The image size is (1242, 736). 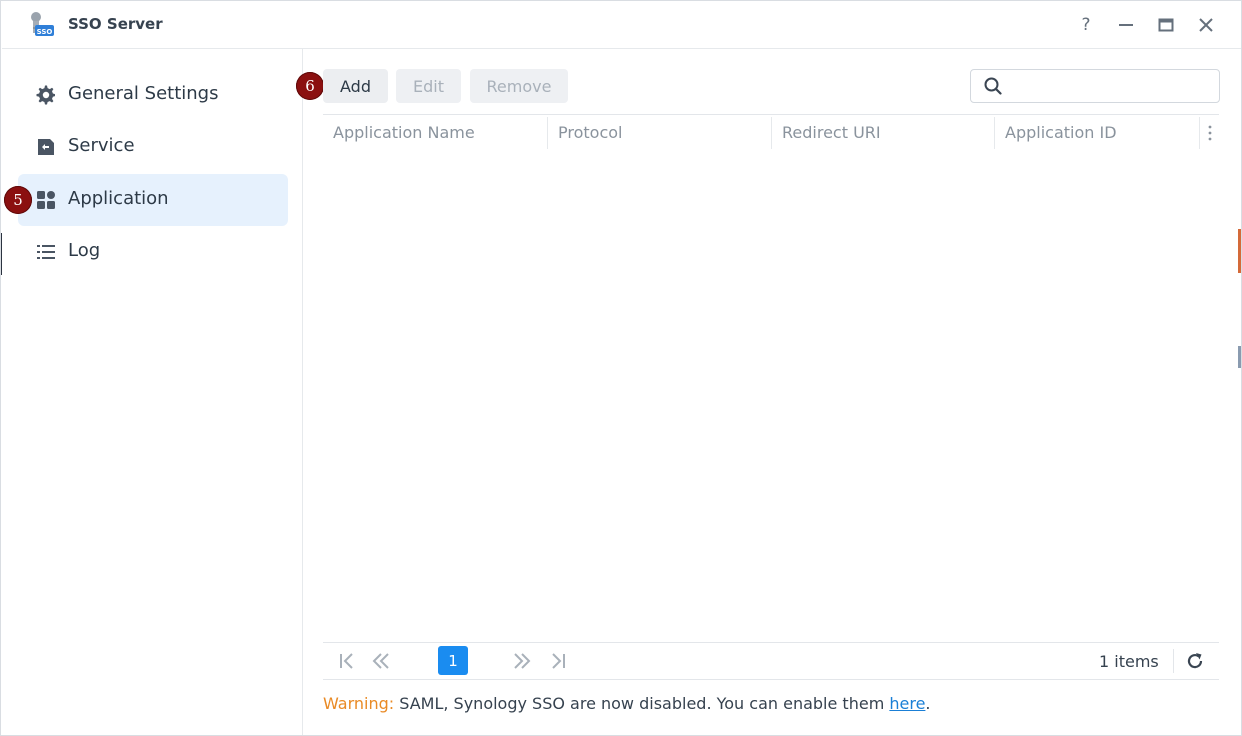 What do you see at coordinates (46, 147) in the screenshot?
I see `service-icon` at bounding box center [46, 147].